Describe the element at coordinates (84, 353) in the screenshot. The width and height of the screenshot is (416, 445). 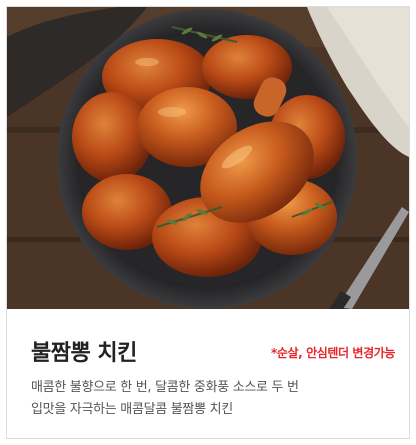
I see `product-title: 불짬뽕 치킨` at that location.